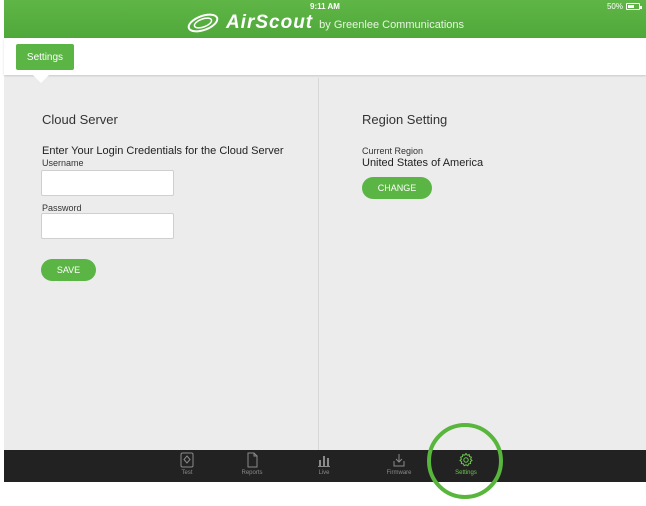  I want to click on download-icon, so click(399, 460).